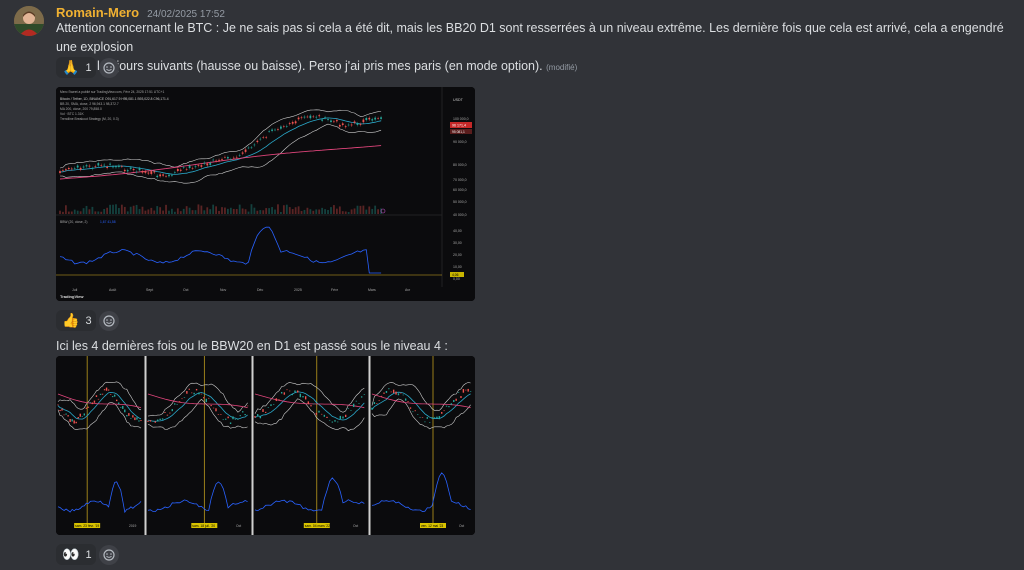 This screenshot has height=570, width=1024. Describe the element at coordinates (81, 109) in the screenshot. I see `chart-ma-legend: MA 200, close, 200 79,858.0` at that location.